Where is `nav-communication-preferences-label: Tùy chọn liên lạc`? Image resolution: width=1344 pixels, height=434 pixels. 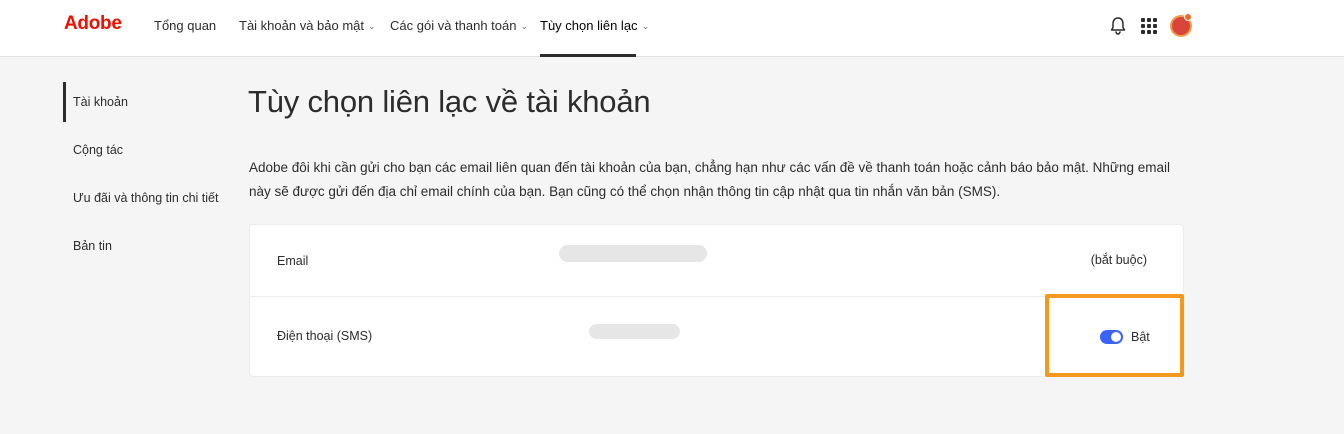
nav-communication-preferences-label: Tùy chọn liên lạc is located at coordinates (589, 25).